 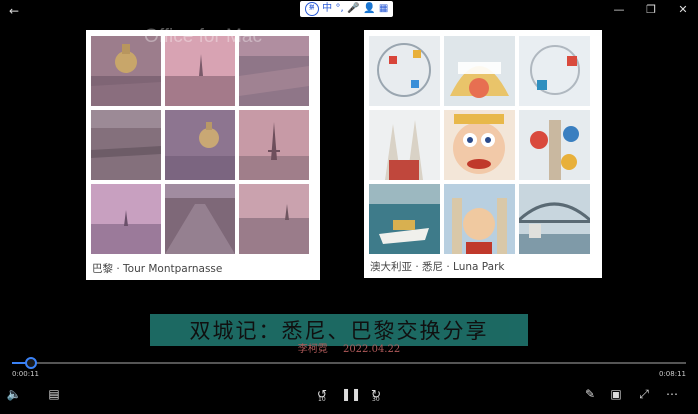 I want to click on player-controls: 🔈 ▤ ↺ 10 ❚❚ ↻ 30 ✎ ▣ ⤢ ⋯, so click(x=349, y=394).